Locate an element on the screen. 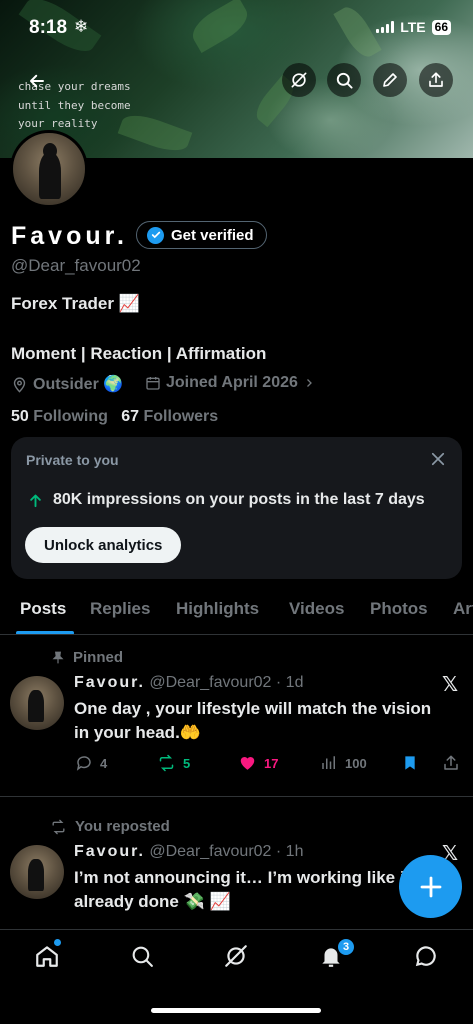  heart-icon is located at coordinates (247, 763).